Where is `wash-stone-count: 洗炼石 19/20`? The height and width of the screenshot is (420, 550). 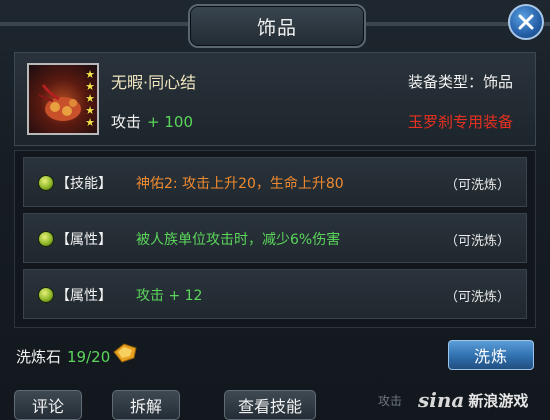
wash-stone-count: 洗炼石 19/20 is located at coordinates (63, 356).